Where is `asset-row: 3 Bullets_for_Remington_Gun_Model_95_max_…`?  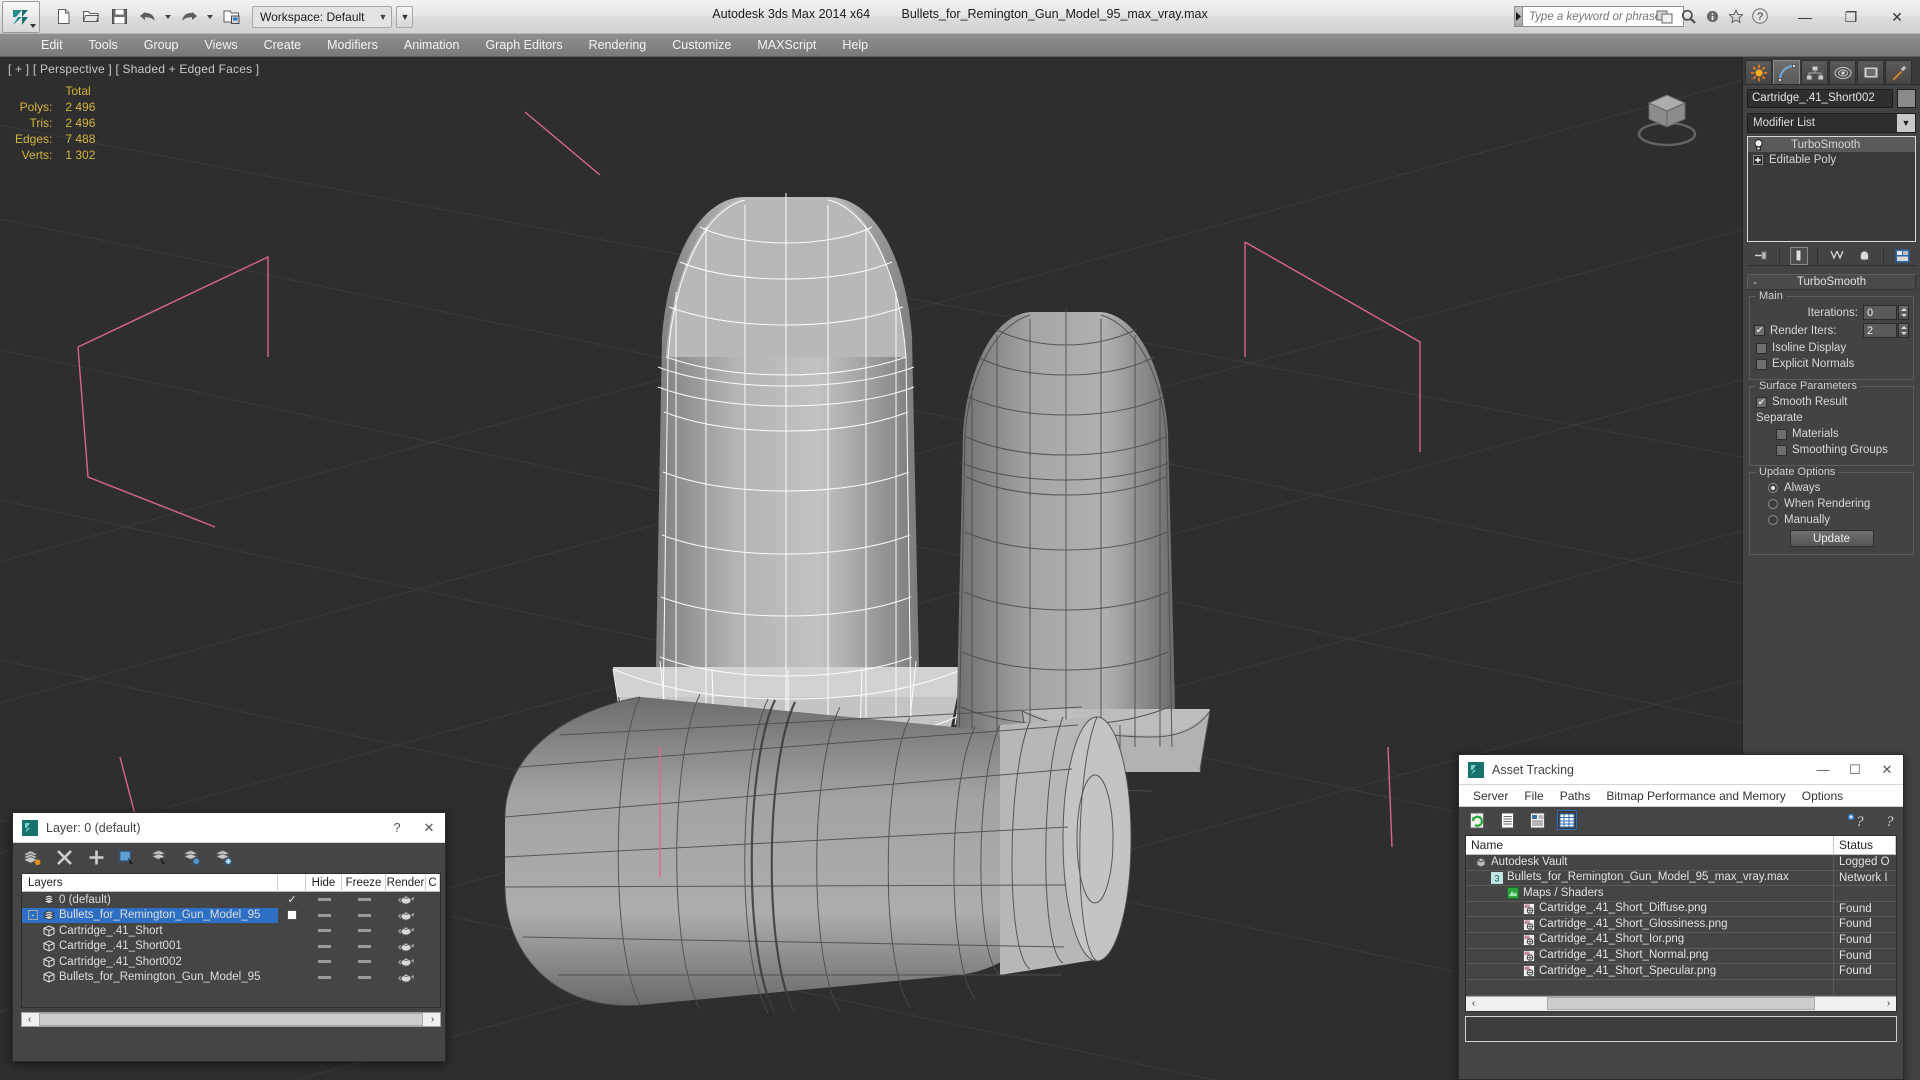 asset-row: 3 Bullets_for_Remington_Gun_Model_95_max_… is located at coordinates (1681, 878).